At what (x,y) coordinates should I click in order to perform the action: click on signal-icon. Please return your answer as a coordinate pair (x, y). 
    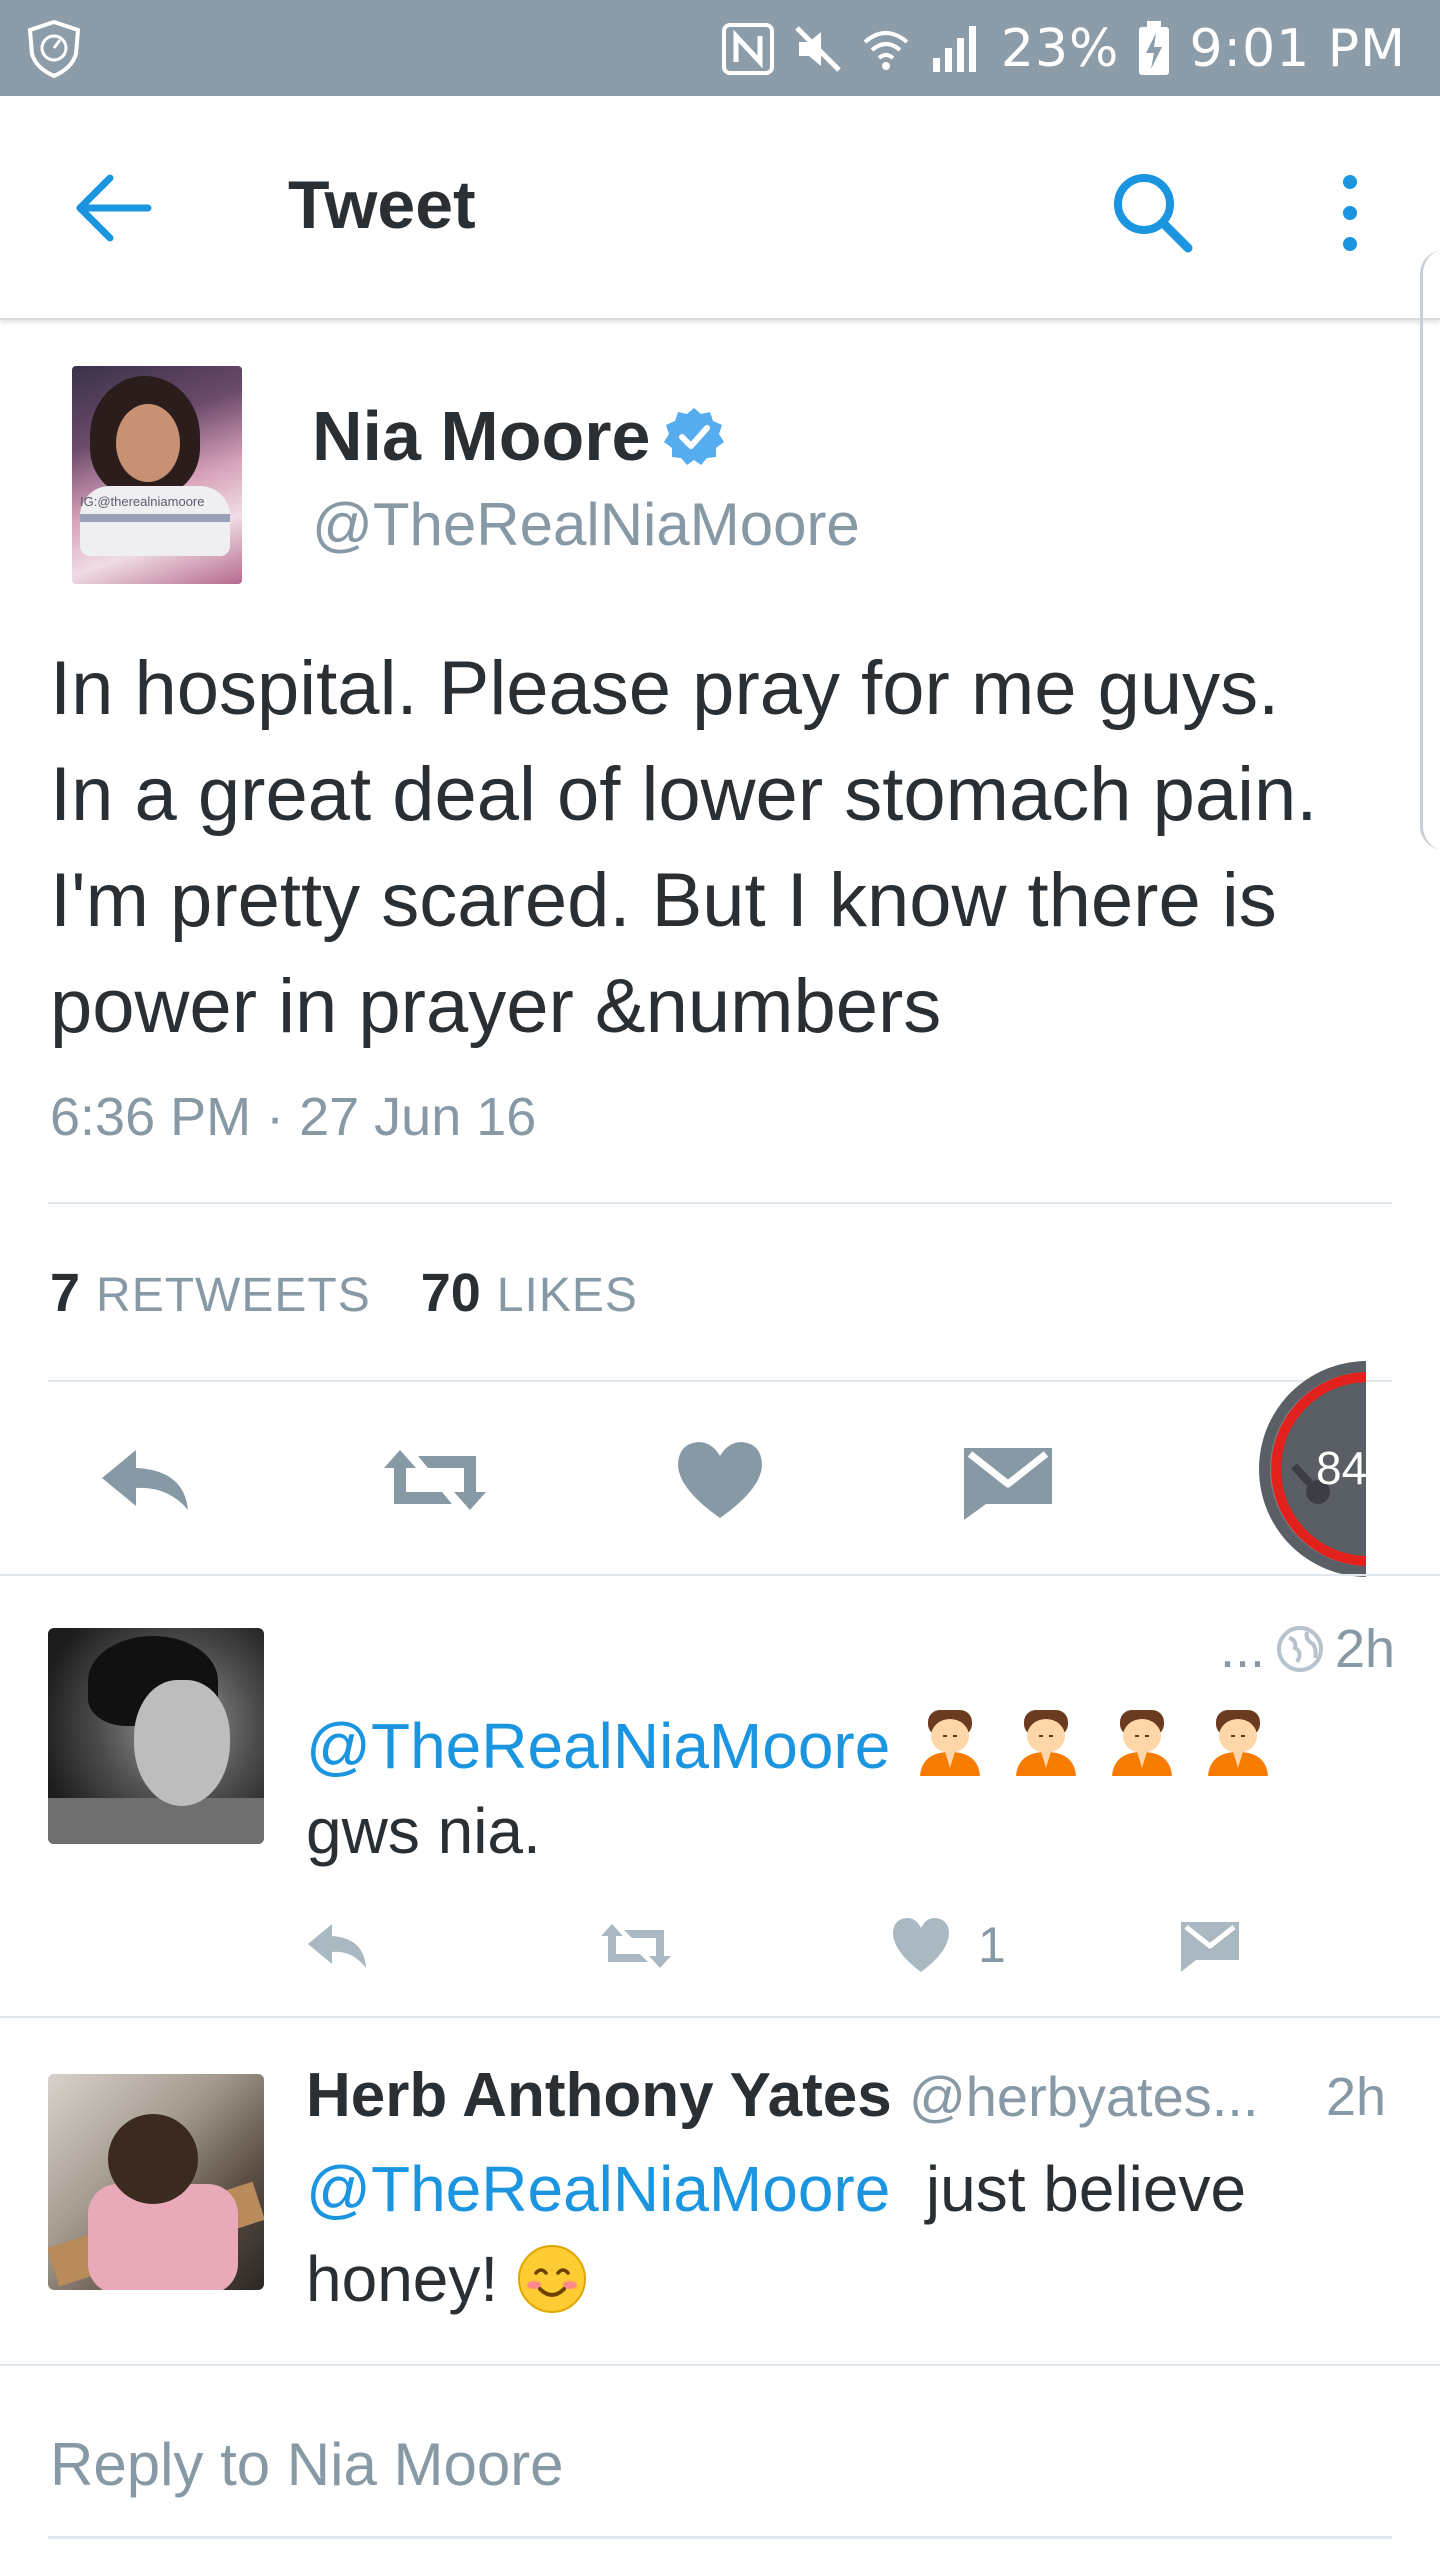
    Looking at the image, I should click on (954, 49).